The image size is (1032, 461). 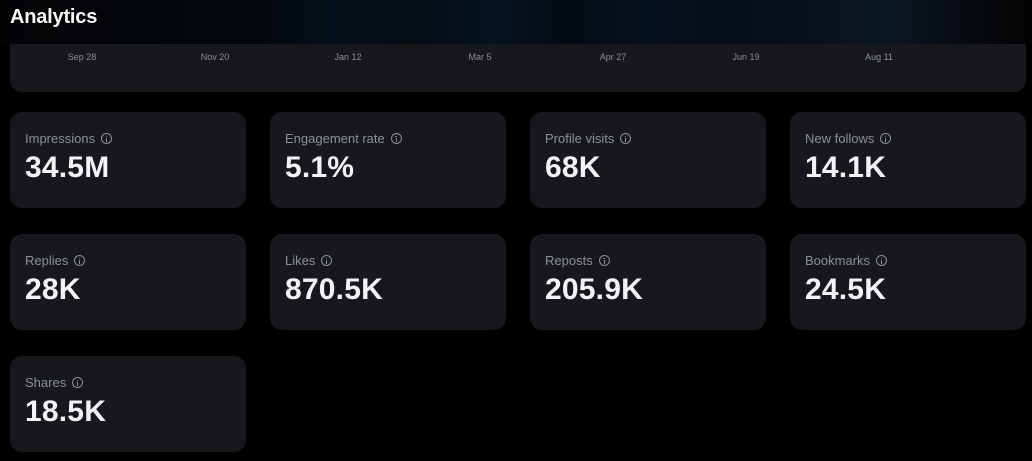 What do you see at coordinates (846, 289) in the screenshot?
I see `metric-value: 24.5K` at bounding box center [846, 289].